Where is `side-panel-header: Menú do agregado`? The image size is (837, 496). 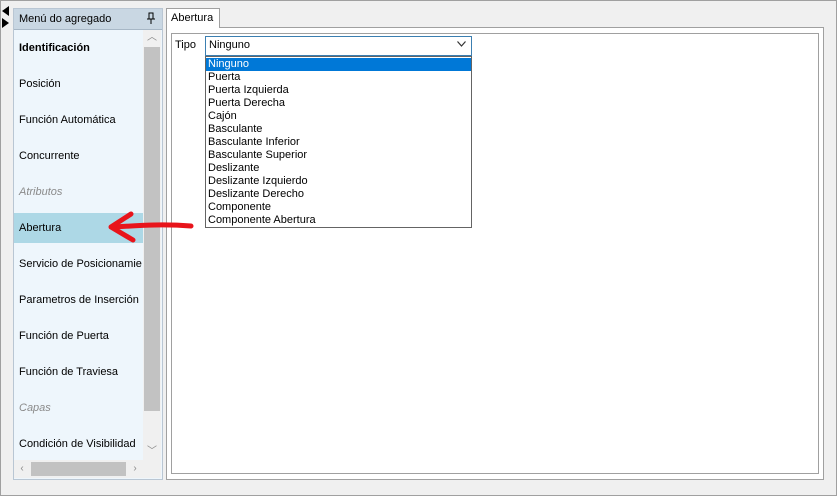 side-panel-header: Menú do agregado is located at coordinates (88, 19).